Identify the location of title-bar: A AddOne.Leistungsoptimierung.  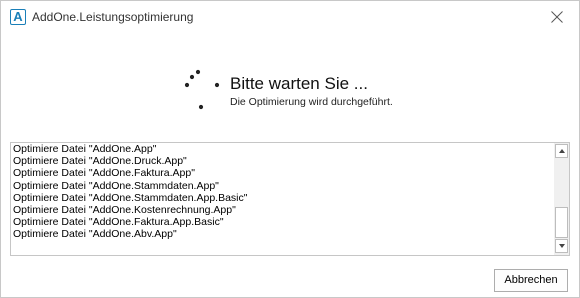
(290, 17).